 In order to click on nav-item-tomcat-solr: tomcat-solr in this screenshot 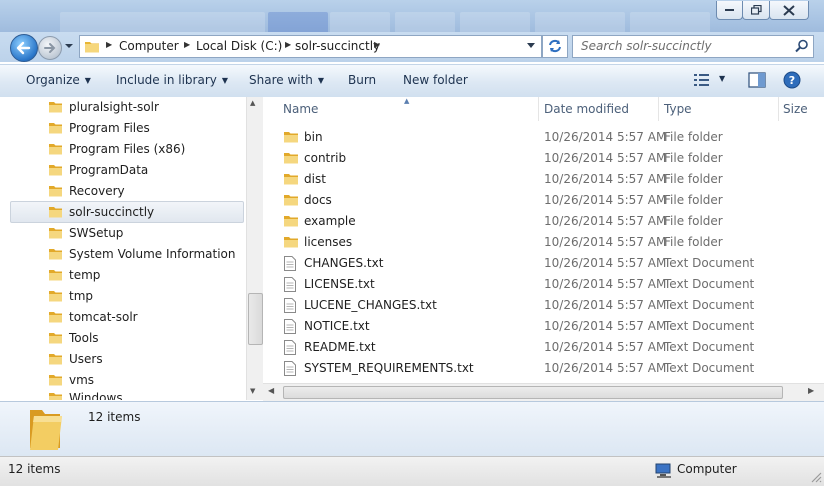, I will do `click(147, 317)`.